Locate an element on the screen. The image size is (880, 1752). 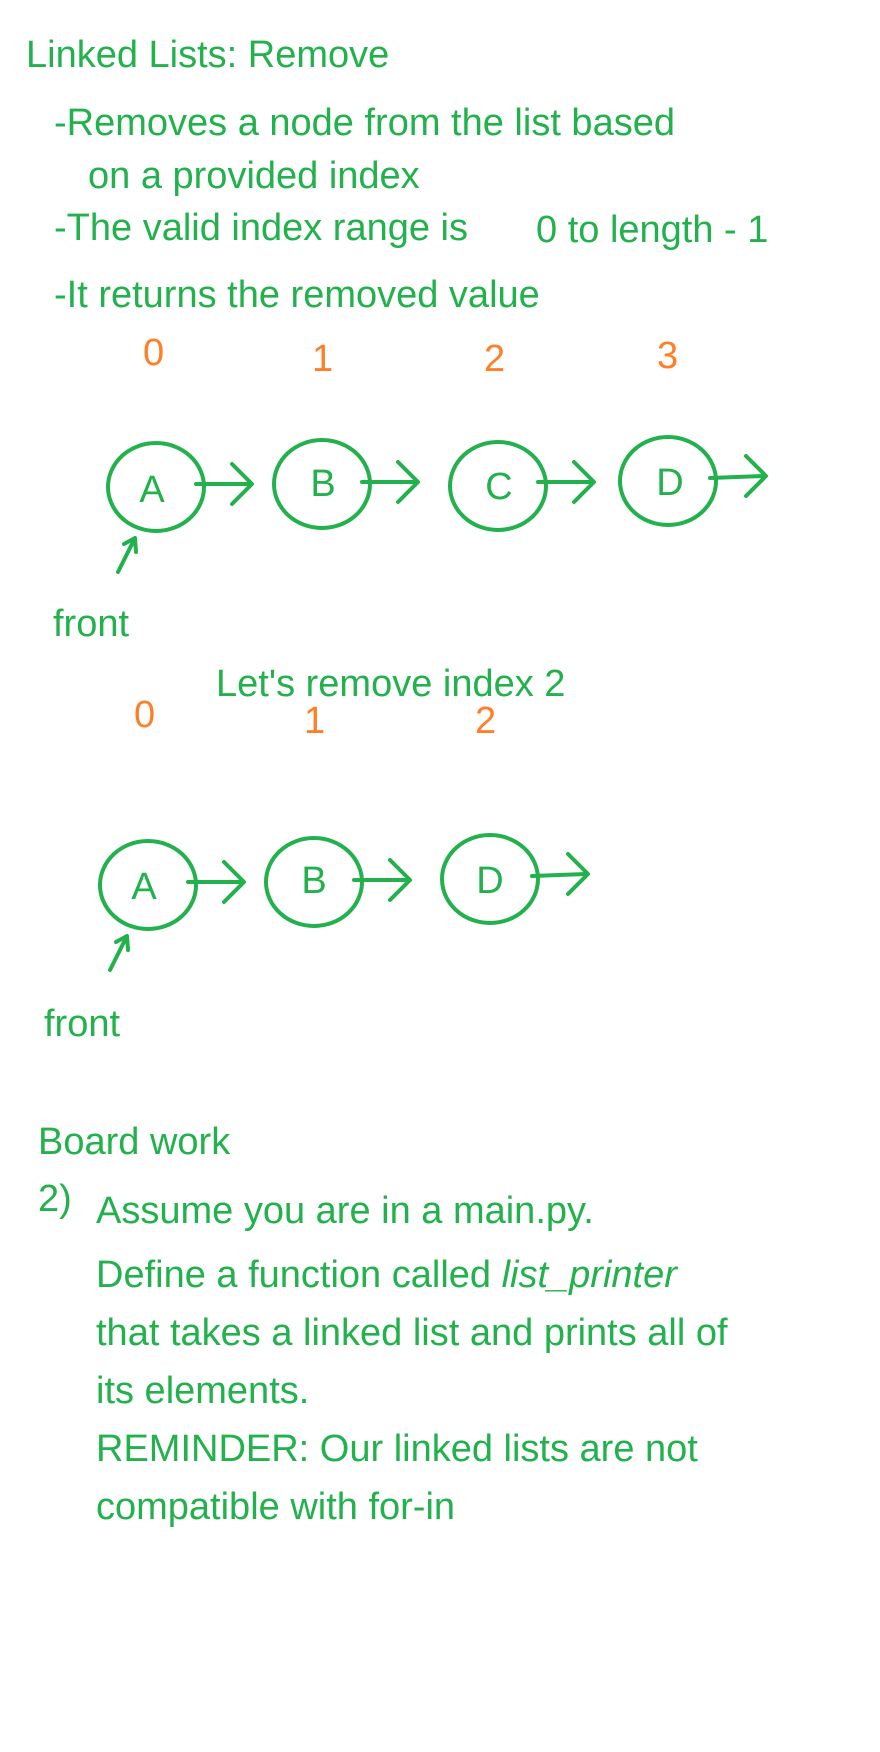
after-front-pointer-arrow is located at coordinates (119, 953).